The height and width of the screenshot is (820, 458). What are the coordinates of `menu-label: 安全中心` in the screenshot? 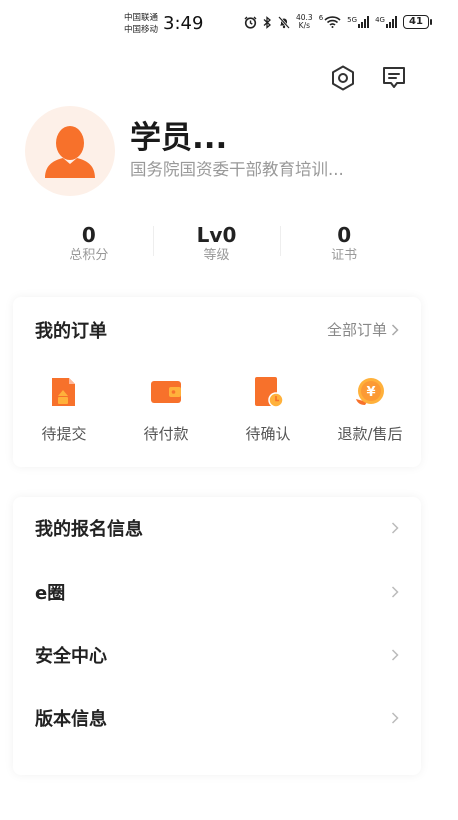 It's located at (71, 656).